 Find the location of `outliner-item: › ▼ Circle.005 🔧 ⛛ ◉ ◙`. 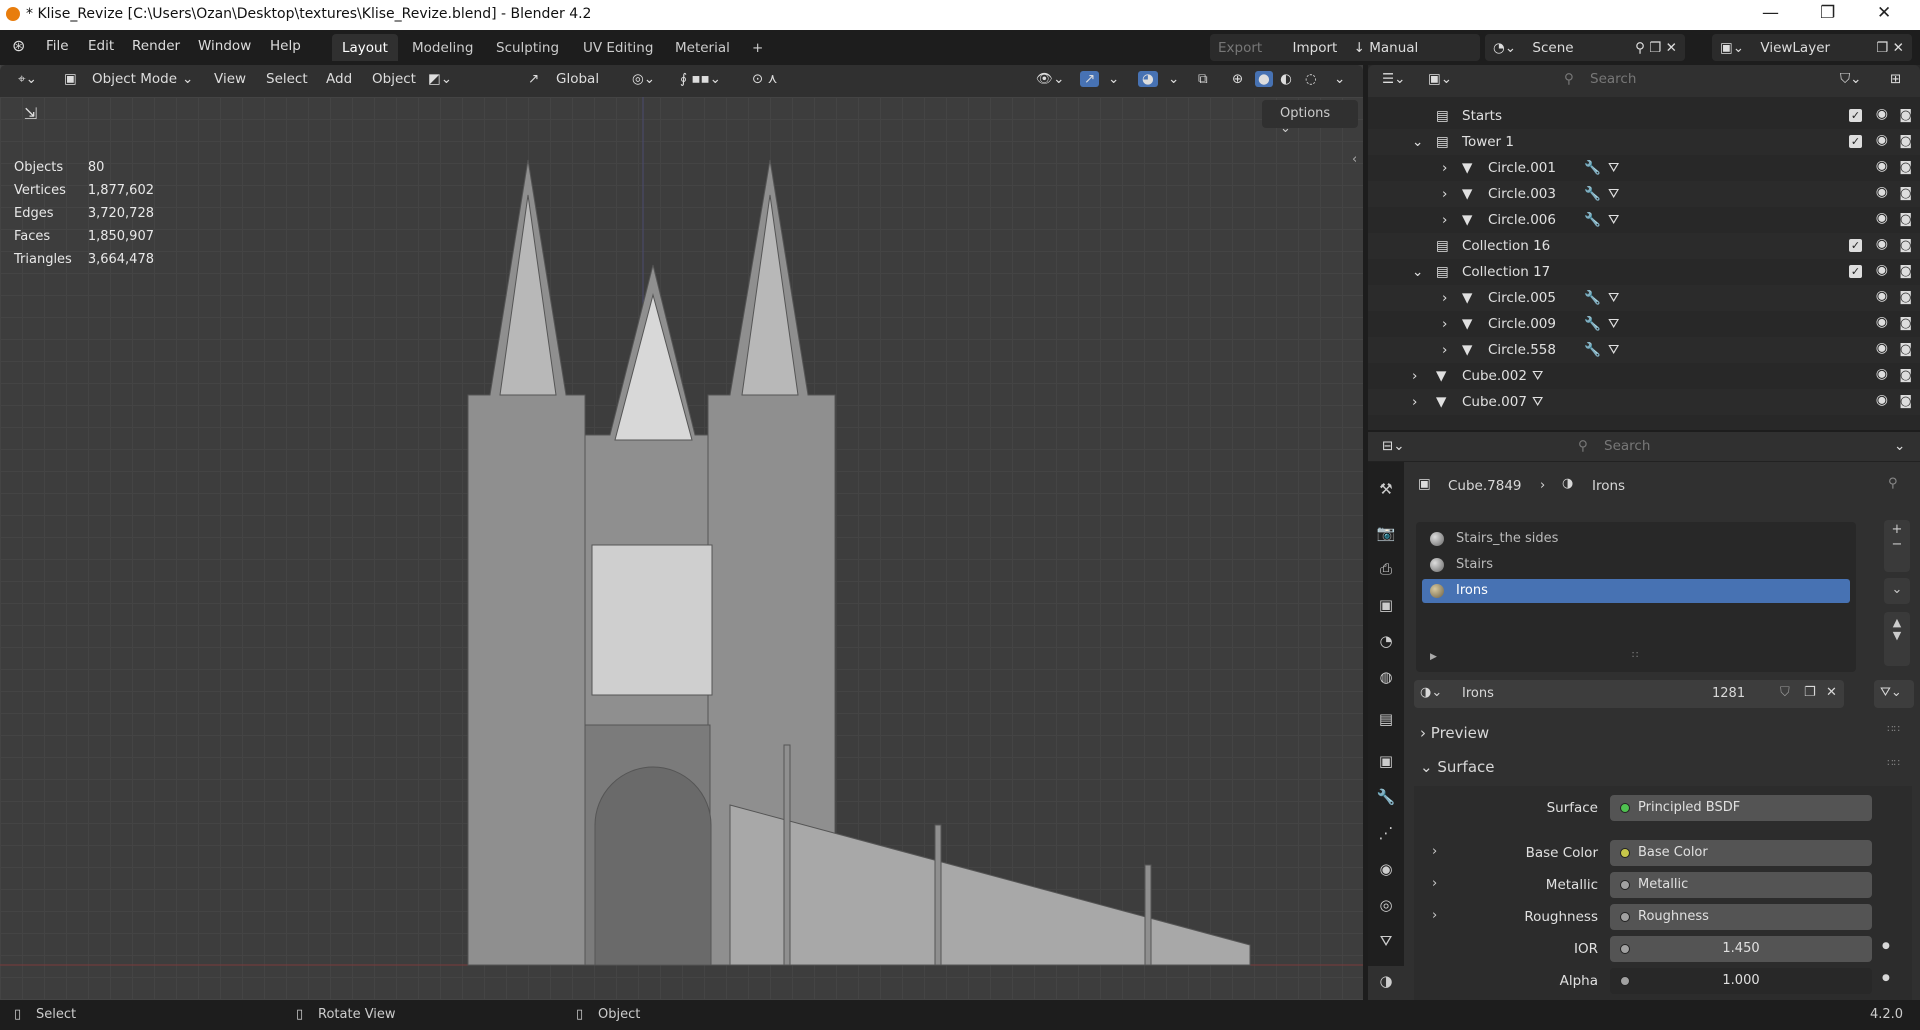

outliner-item: › ▼ Circle.005 🔧 ⛛ ◉ ◙ is located at coordinates (1644, 298).